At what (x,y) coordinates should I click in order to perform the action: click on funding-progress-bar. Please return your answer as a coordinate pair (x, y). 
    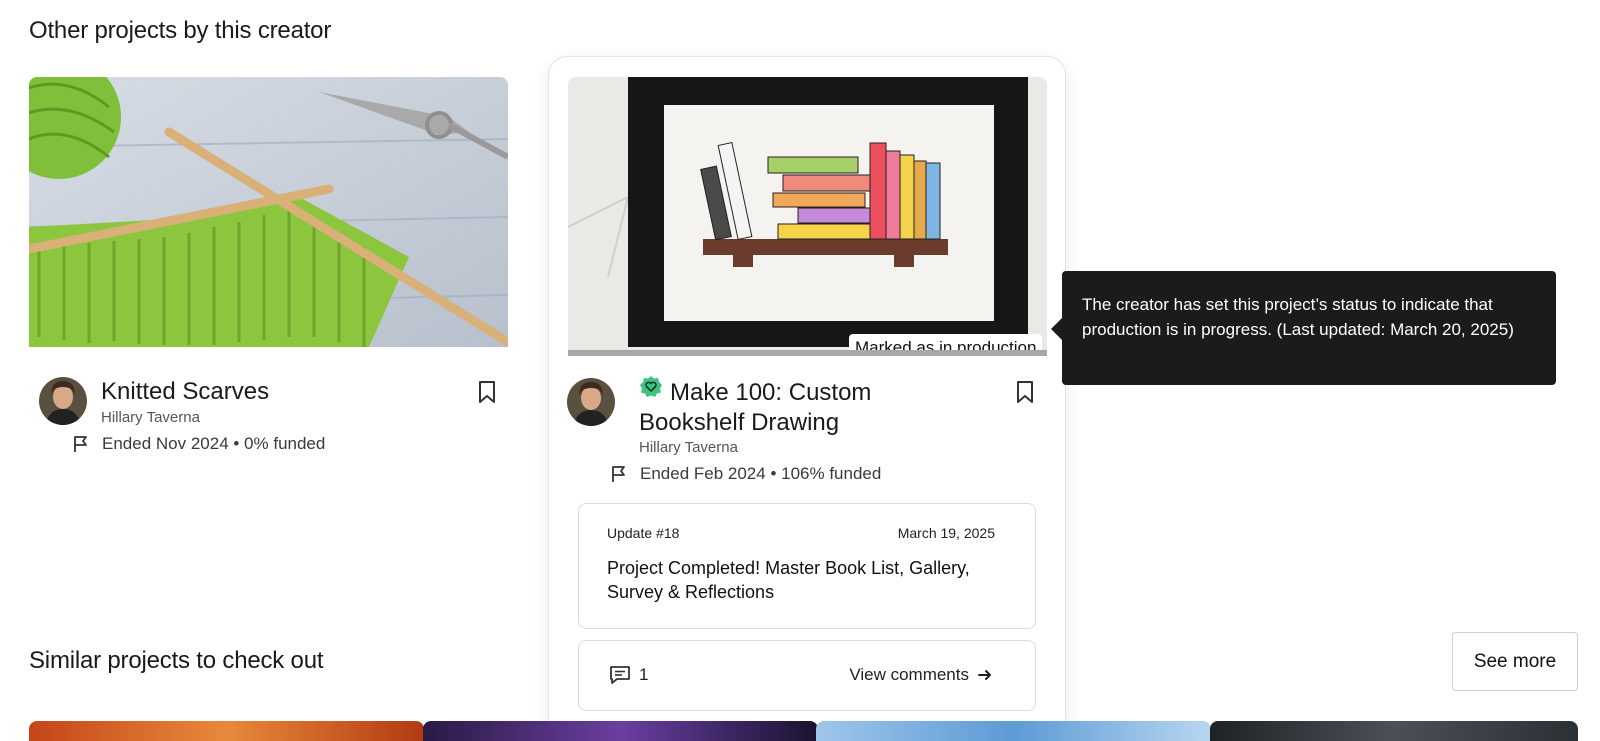
    Looking at the image, I should click on (807, 353).